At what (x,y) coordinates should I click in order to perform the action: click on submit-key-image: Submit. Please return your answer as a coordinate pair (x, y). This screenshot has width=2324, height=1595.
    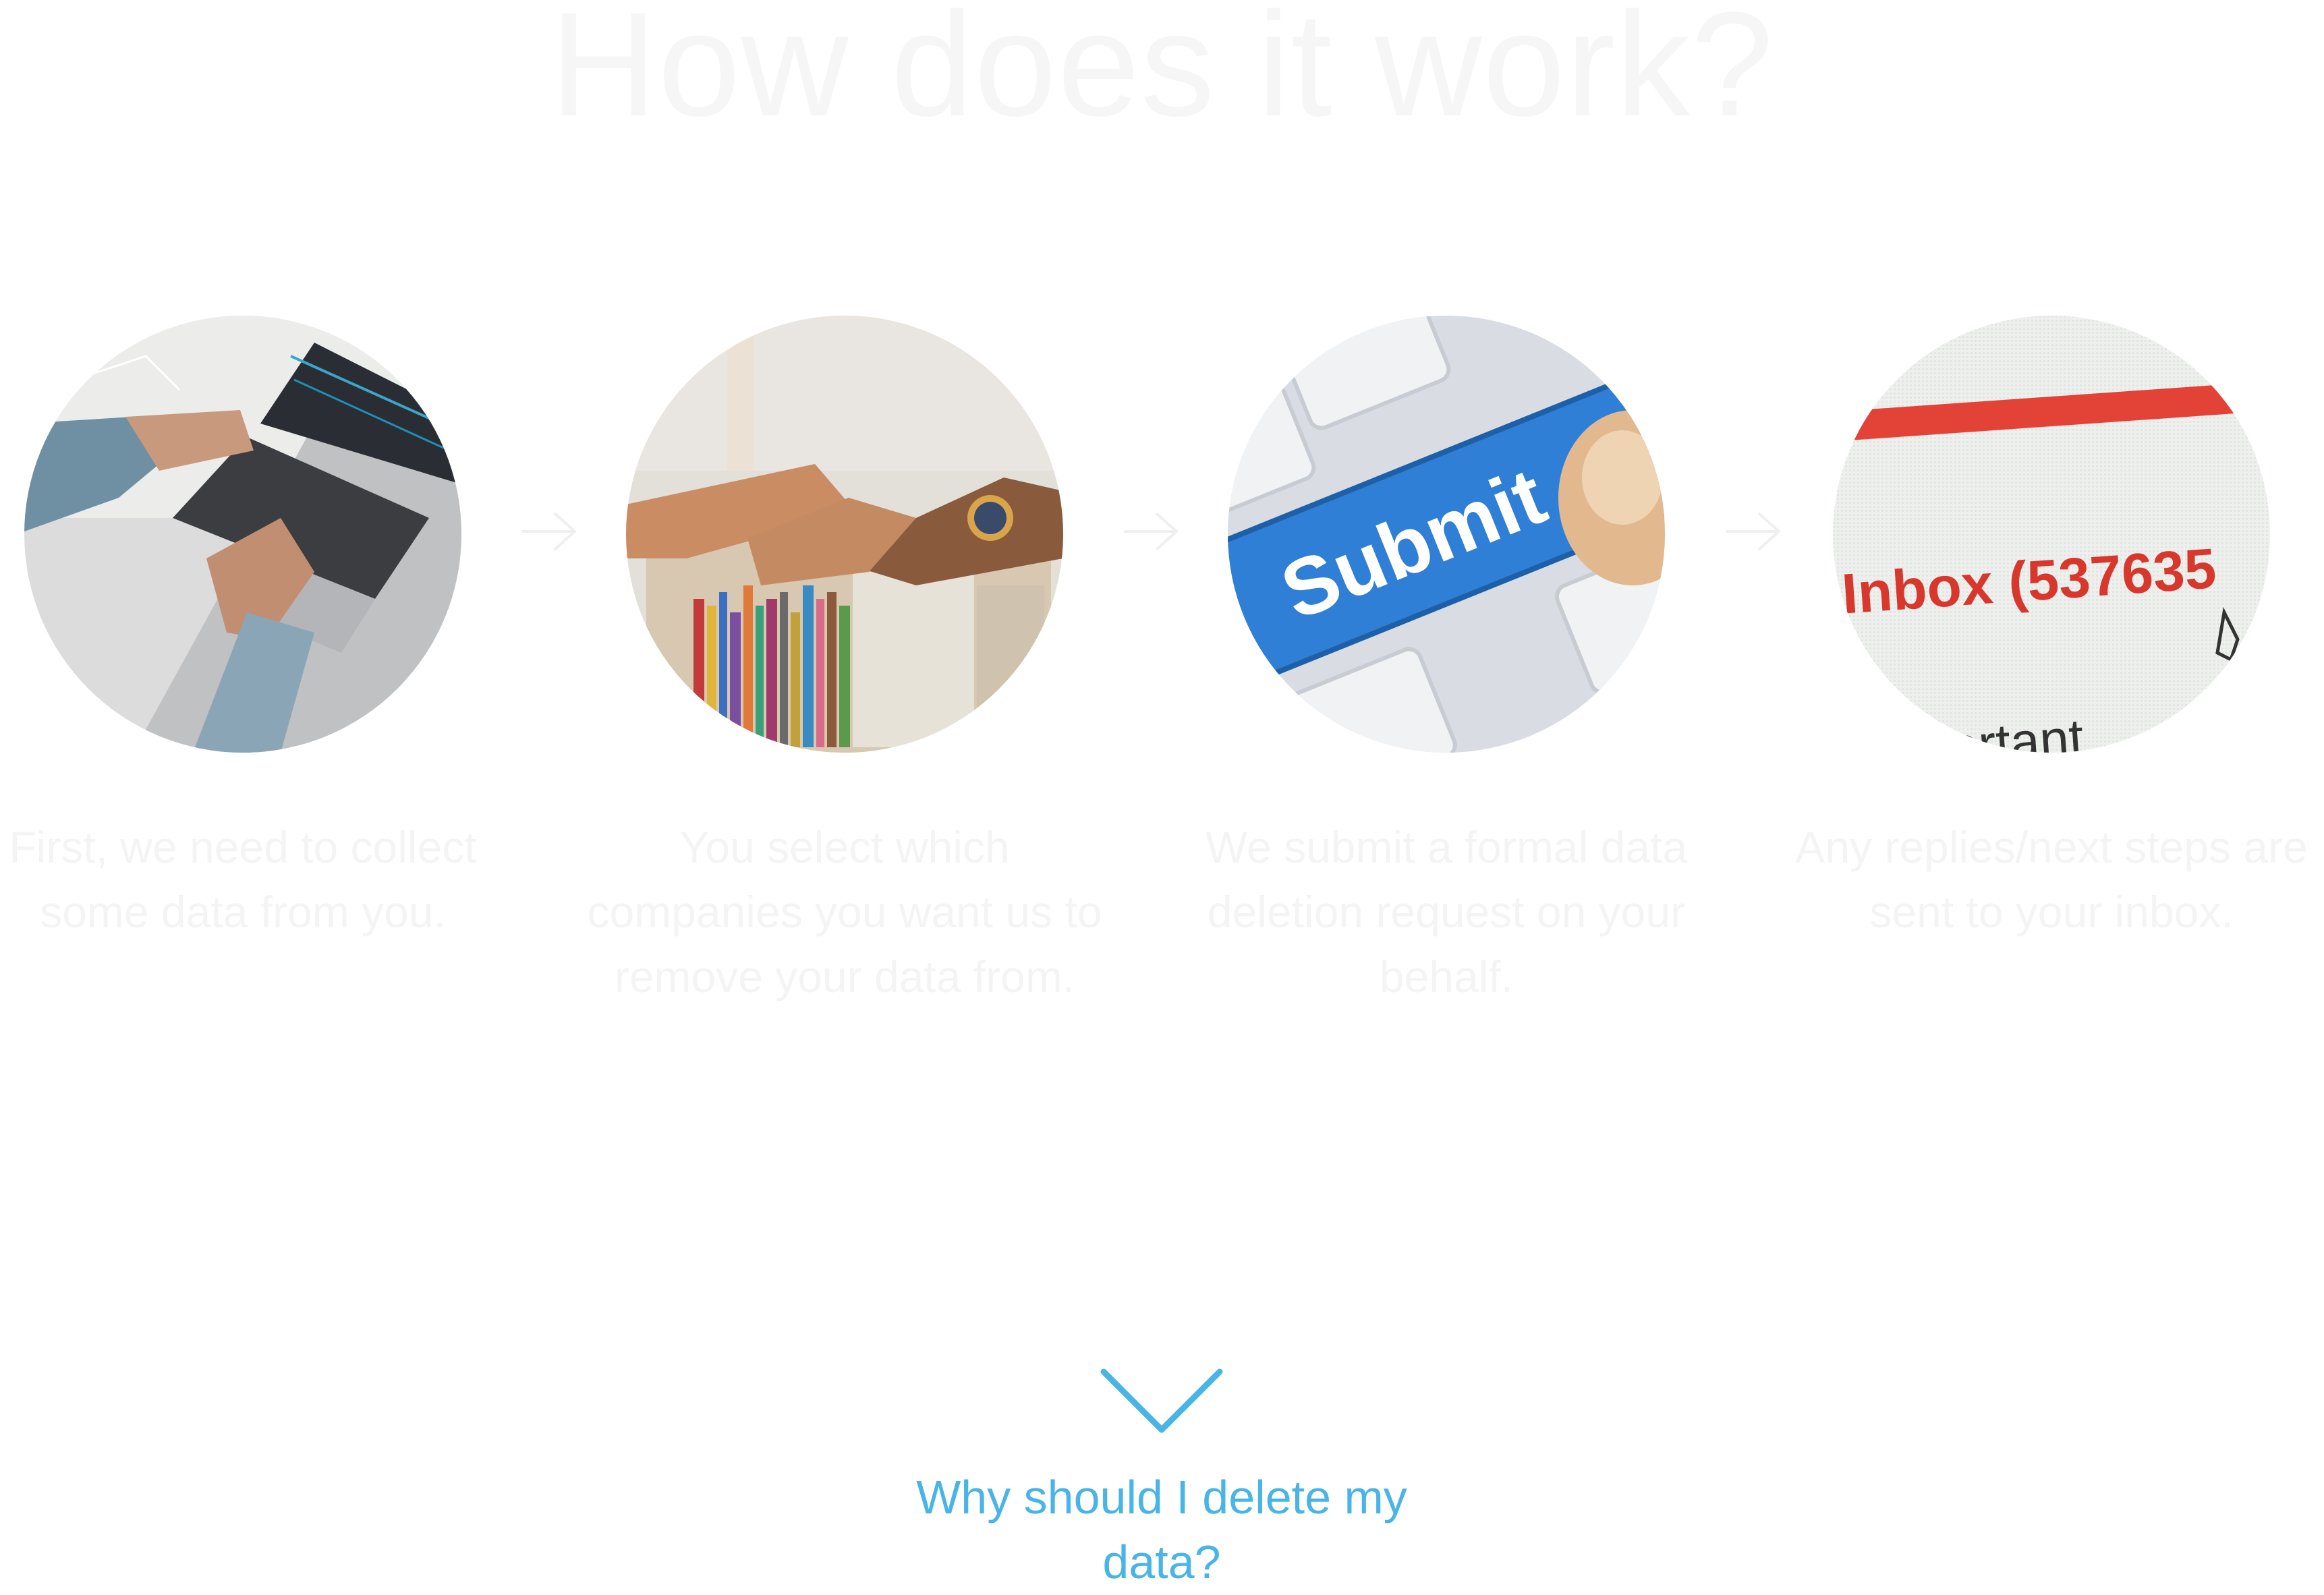
    Looking at the image, I should click on (1446, 534).